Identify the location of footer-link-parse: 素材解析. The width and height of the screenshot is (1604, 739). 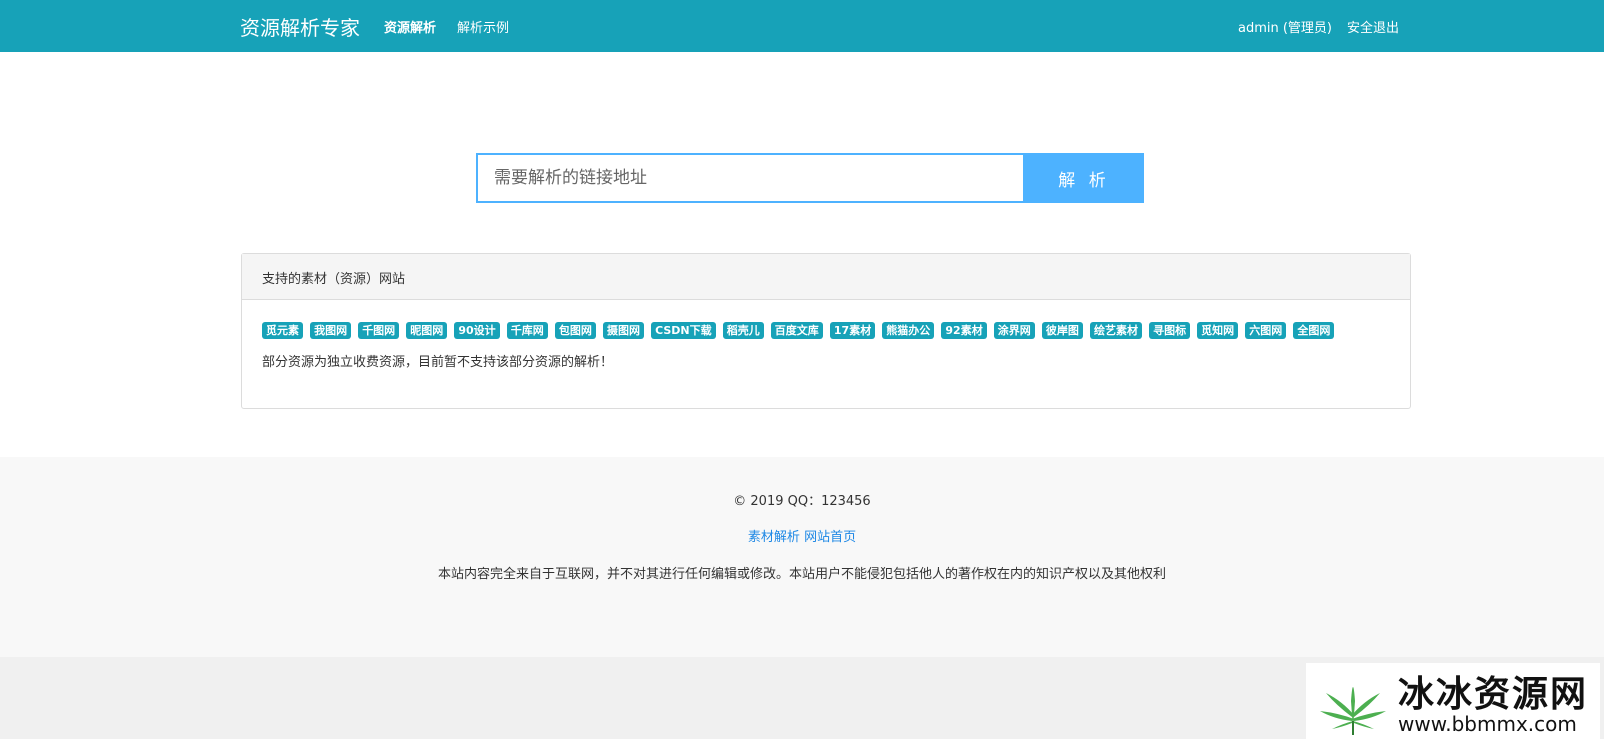
(774, 537).